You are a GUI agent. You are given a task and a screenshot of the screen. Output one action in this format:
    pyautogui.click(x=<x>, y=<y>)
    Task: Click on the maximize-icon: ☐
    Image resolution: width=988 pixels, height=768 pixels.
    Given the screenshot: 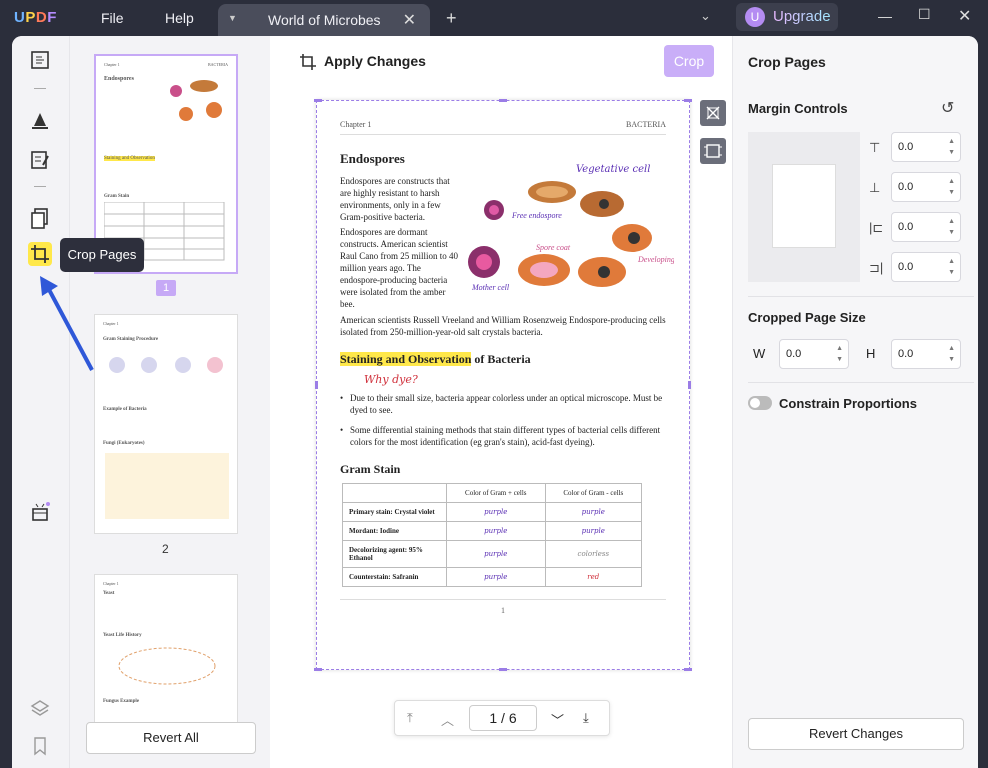 What is the action you would take?
    pyautogui.click(x=924, y=14)
    